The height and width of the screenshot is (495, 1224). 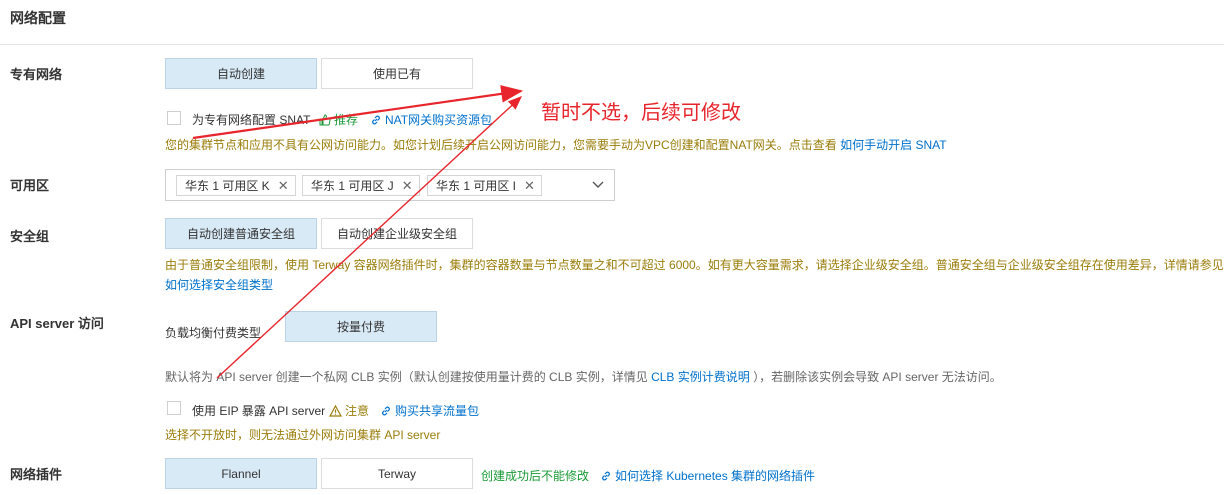 I want to click on buy-shared-bandwidth-text: 购买共享流量包, so click(x=437, y=411).